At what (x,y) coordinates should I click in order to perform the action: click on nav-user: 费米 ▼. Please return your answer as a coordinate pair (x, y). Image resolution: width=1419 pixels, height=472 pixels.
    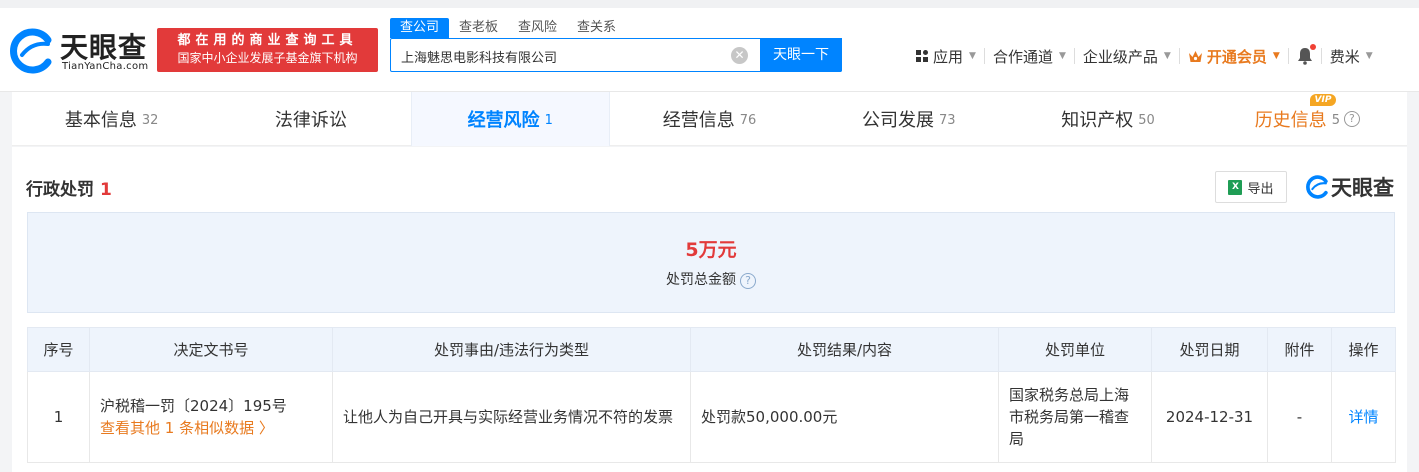
    Looking at the image, I should click on (1351, 56).